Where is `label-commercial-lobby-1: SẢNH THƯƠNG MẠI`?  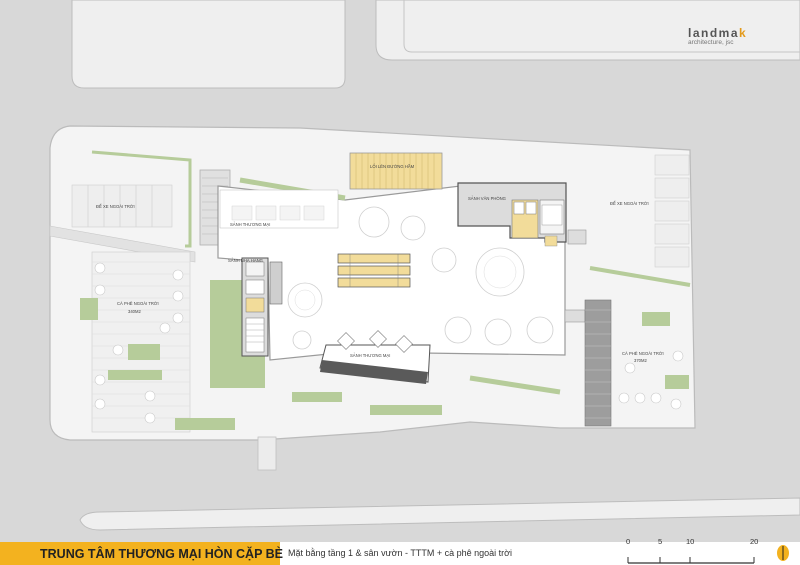 label-commercial-lobby-1: SẢNH THƯƠNG MẠI is located at coordinates (250, 224).